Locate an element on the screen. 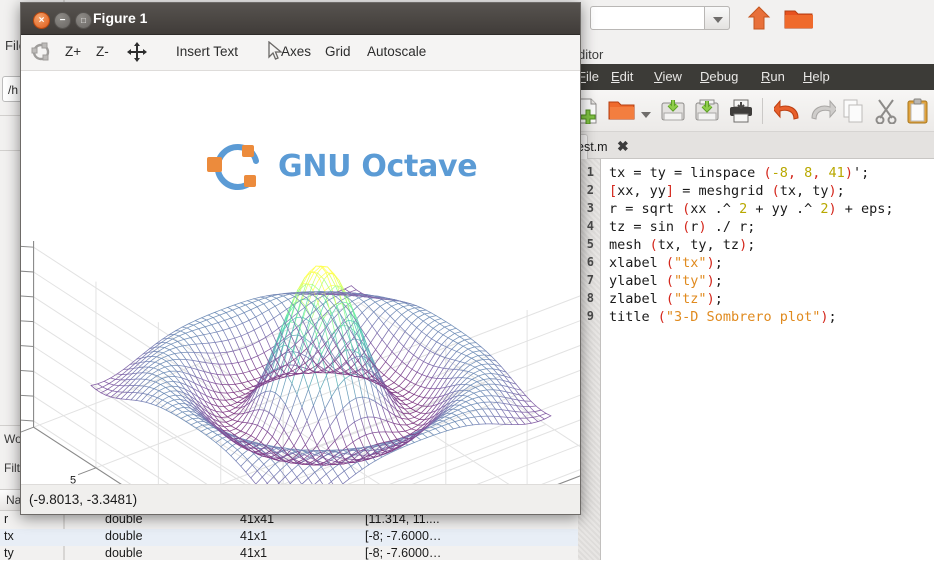 Image resolution: width=934 pixels, height=563 pixels. editor-dock-title: ditor is located at coordinates (590, 54).